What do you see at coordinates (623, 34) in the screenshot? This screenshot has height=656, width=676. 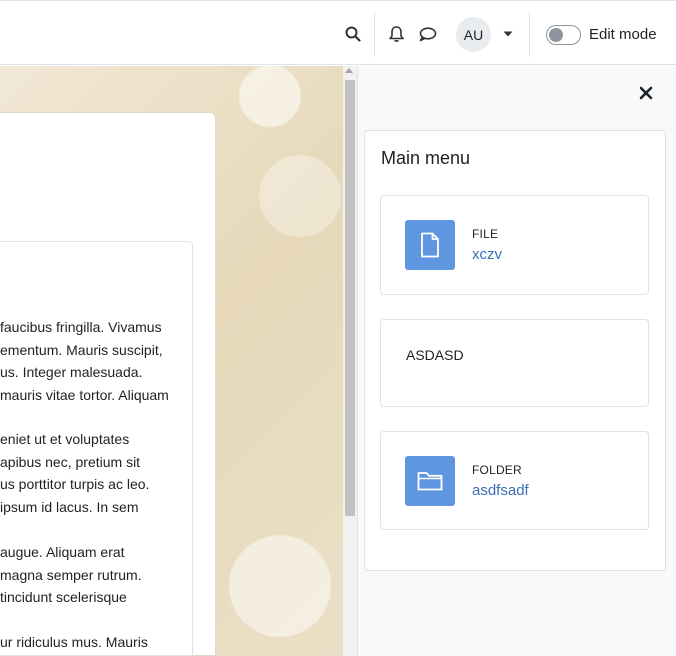 I see `edit-mode-label: Edit mode` at bounding box center [623, 34].